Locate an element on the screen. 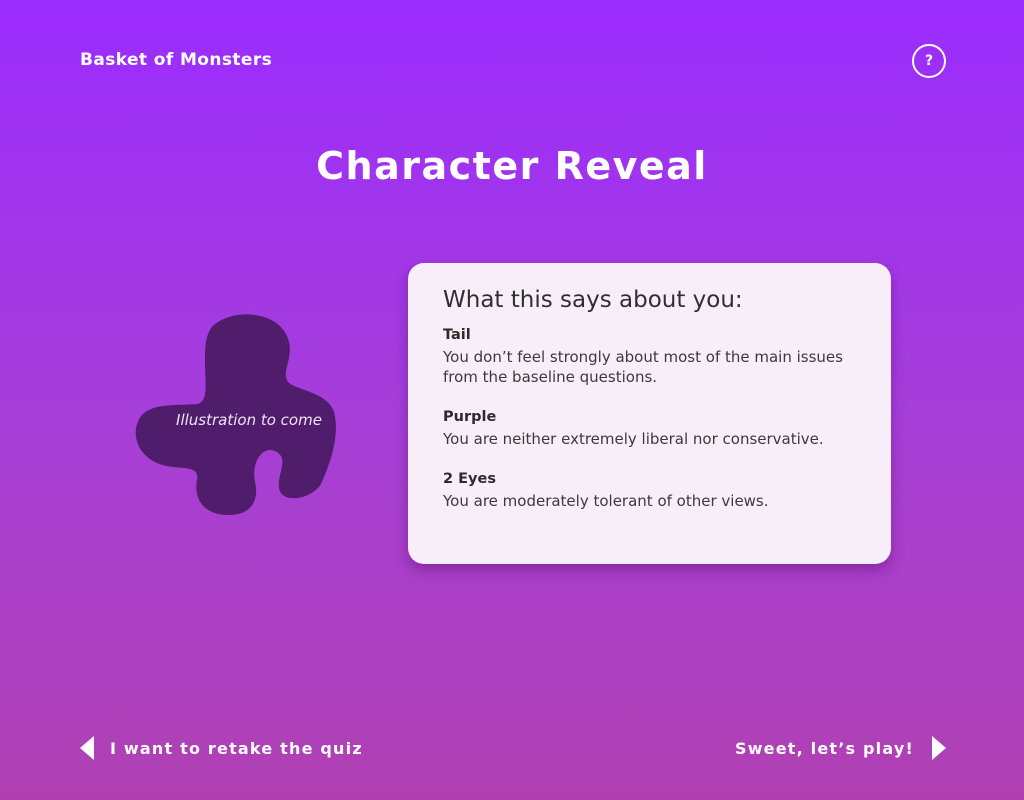 This screenshot has width=1024, height=800. help-button: ? is located at coordinates (929, 61).